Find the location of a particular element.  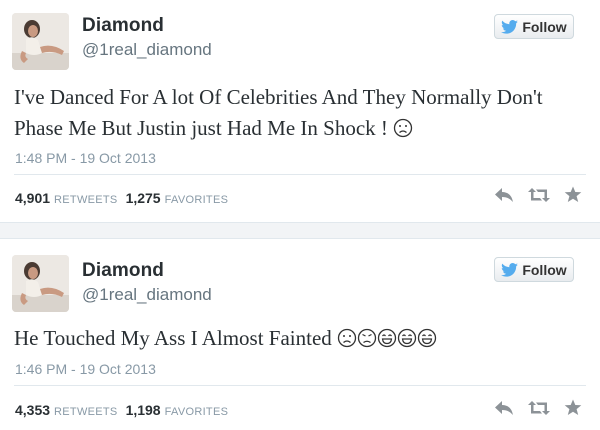

favorite-count: 1,275 FAVORITES is located at coordinates (177, 198).